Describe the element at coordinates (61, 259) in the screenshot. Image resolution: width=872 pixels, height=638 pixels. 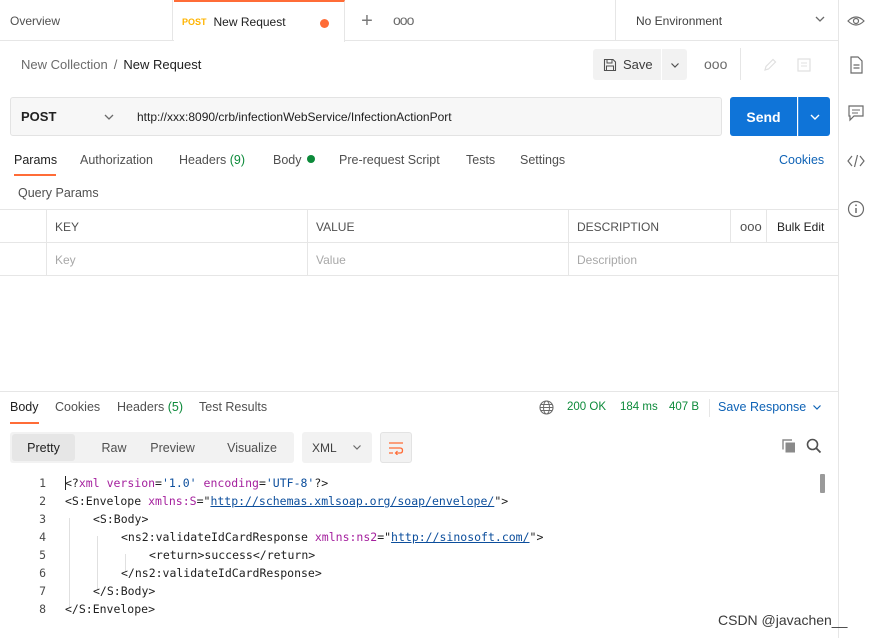
I see `key-input: Key` at that location.